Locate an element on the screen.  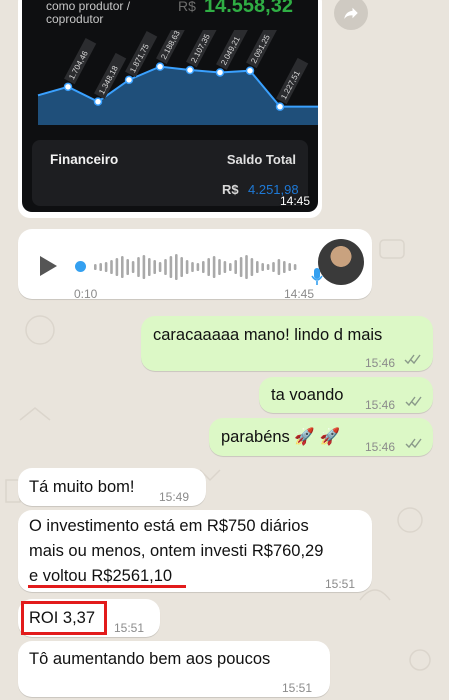
message-text-line: mais ou menos, ontem investi R$760,29 is located at coordinates (176, 551).